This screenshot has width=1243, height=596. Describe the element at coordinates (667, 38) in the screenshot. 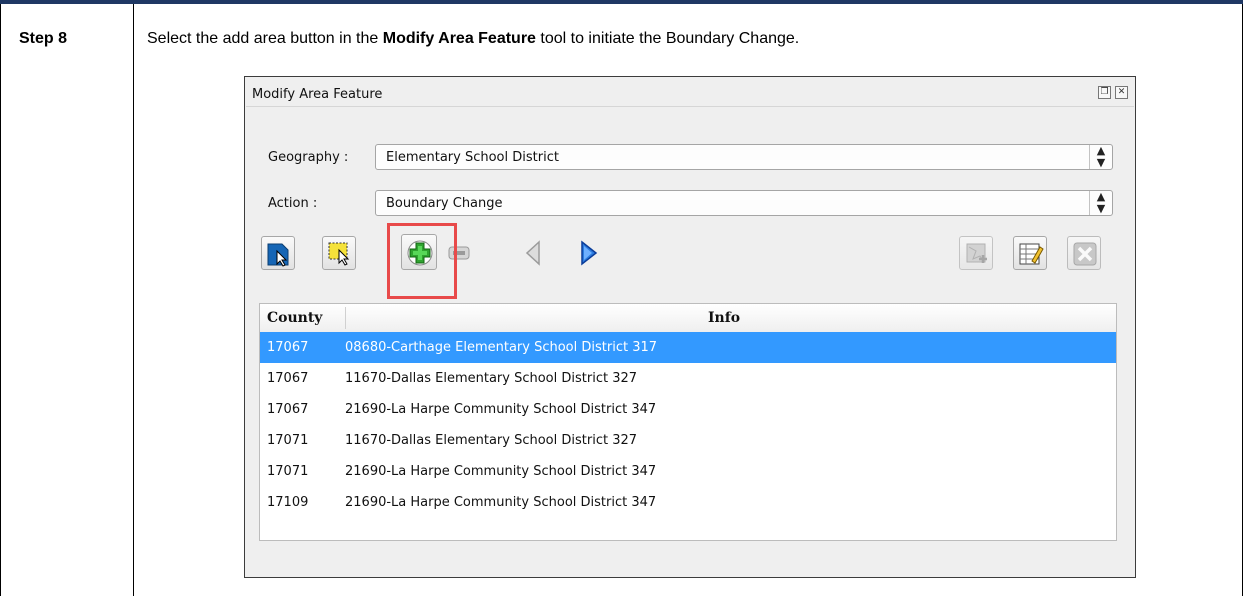

I see `instruction-suffix: tool to initiate the Boundary Change.` at that location.